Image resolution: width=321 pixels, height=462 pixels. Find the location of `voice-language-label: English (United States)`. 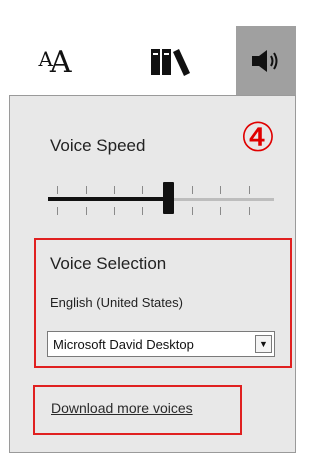

voice-language-label: English (United States) is located at coordinates (116, 302).